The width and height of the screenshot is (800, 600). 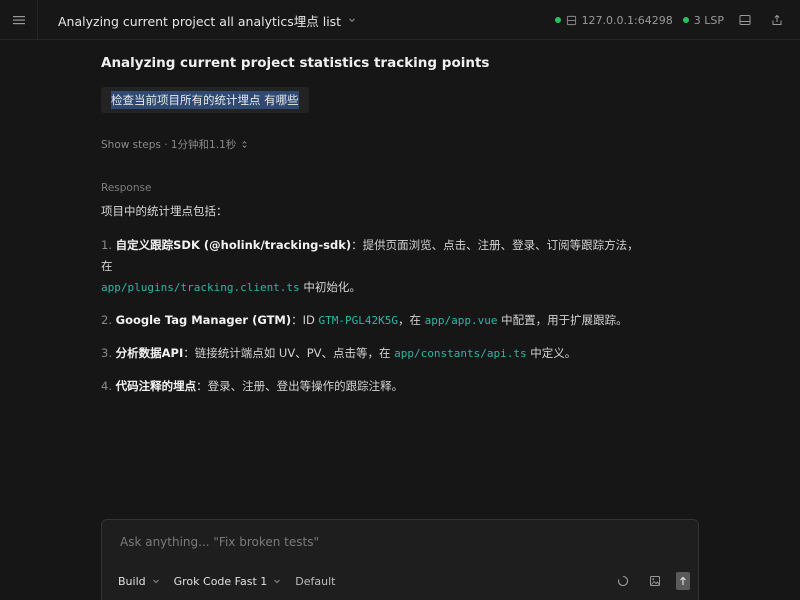 I want to click on file-link: app/app.vue, so click(x=461, y=320).